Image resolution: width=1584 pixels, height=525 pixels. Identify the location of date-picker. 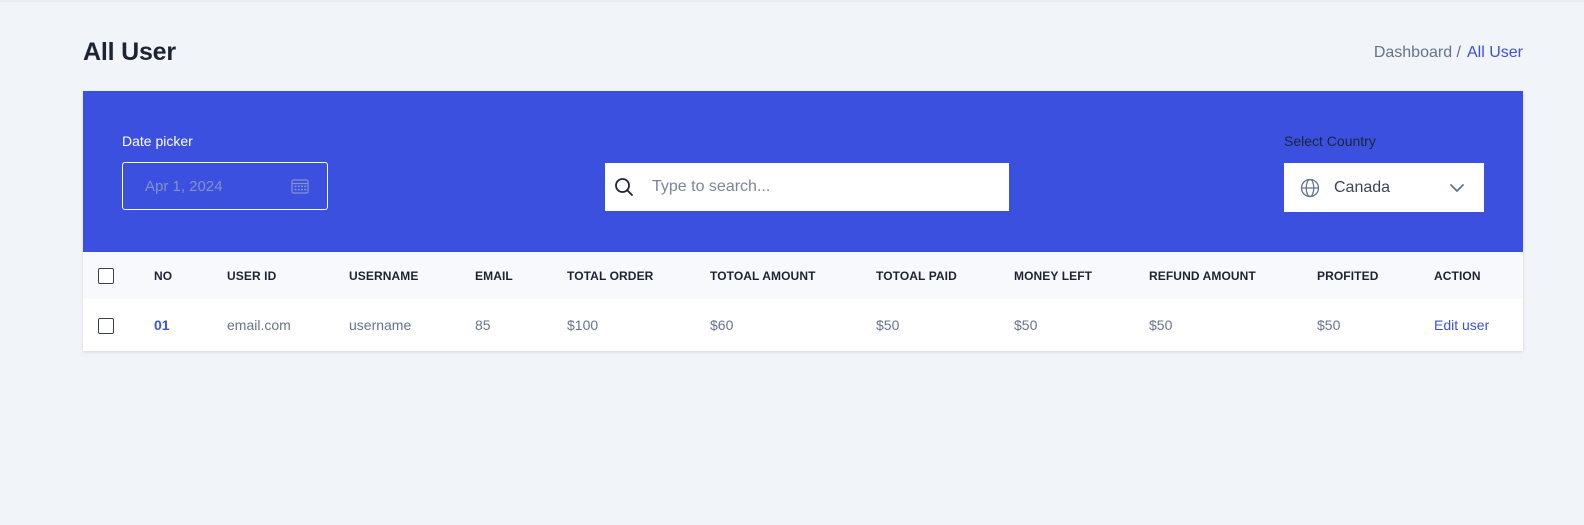
(225, 186).